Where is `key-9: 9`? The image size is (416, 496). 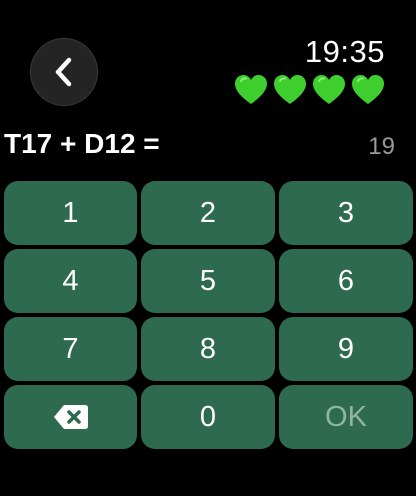
key-9: 9 is located at coordinates (346, 349).